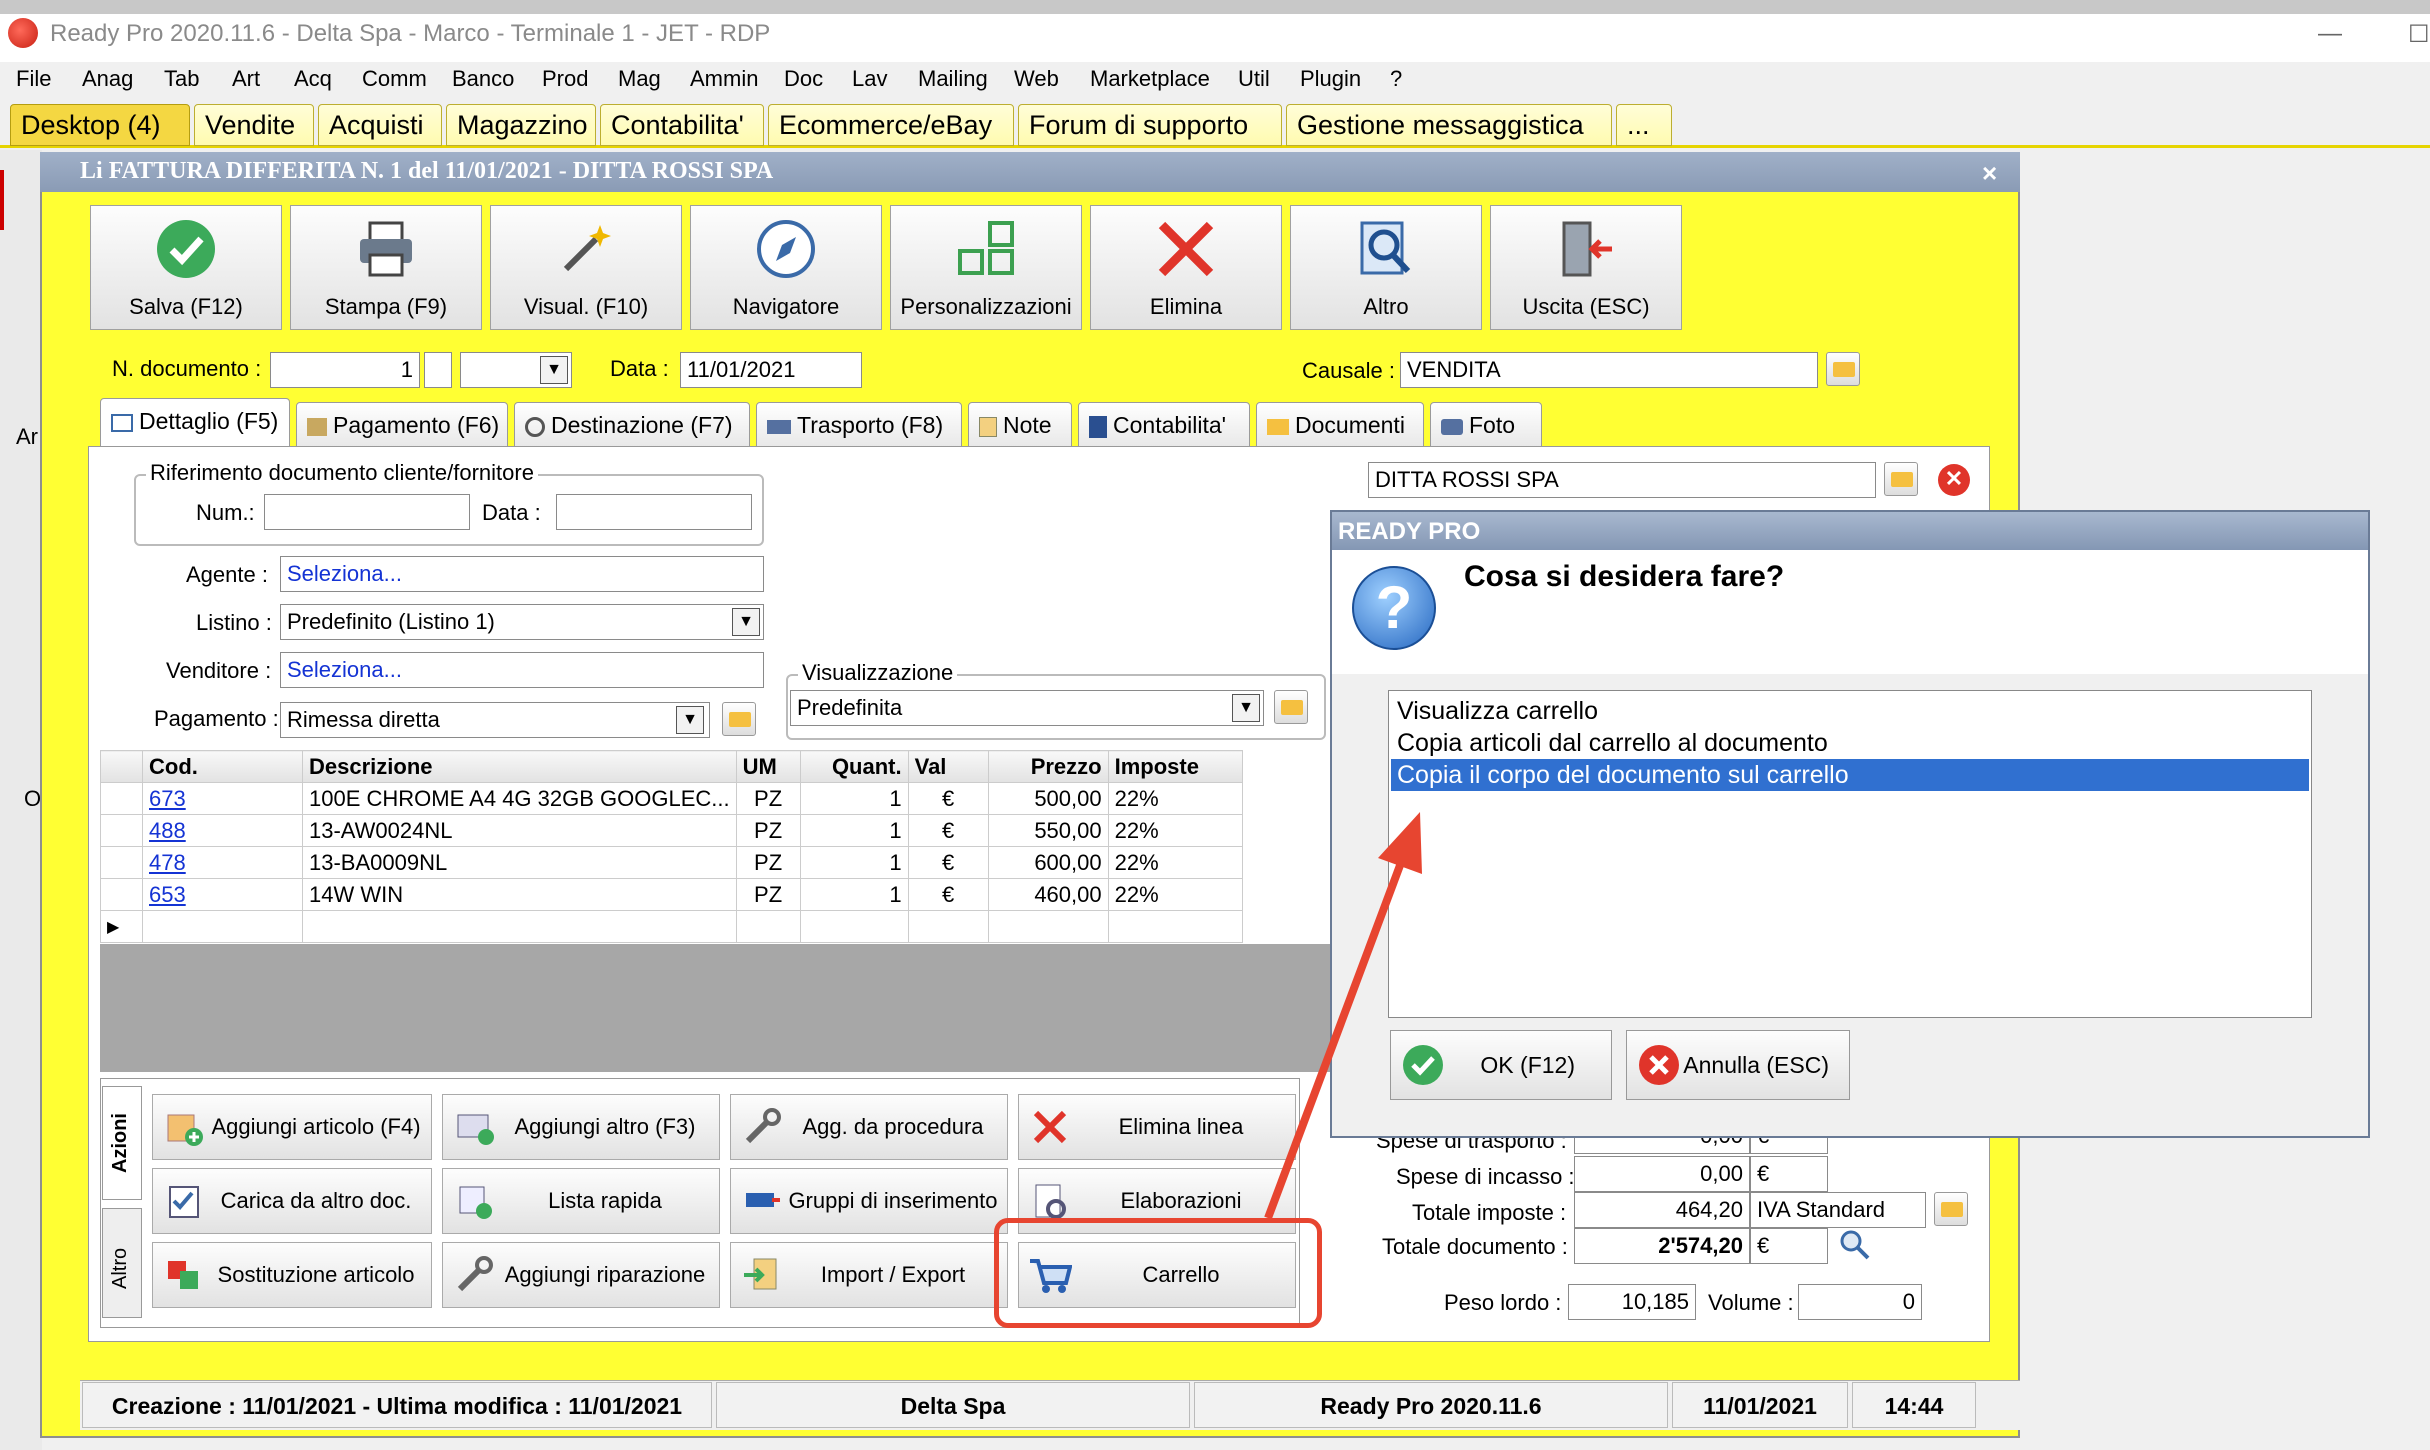  Describe the element at coordinates (1632, 1302) in the screenshot. I see `peso-lordo-field: 10,185` at that location.